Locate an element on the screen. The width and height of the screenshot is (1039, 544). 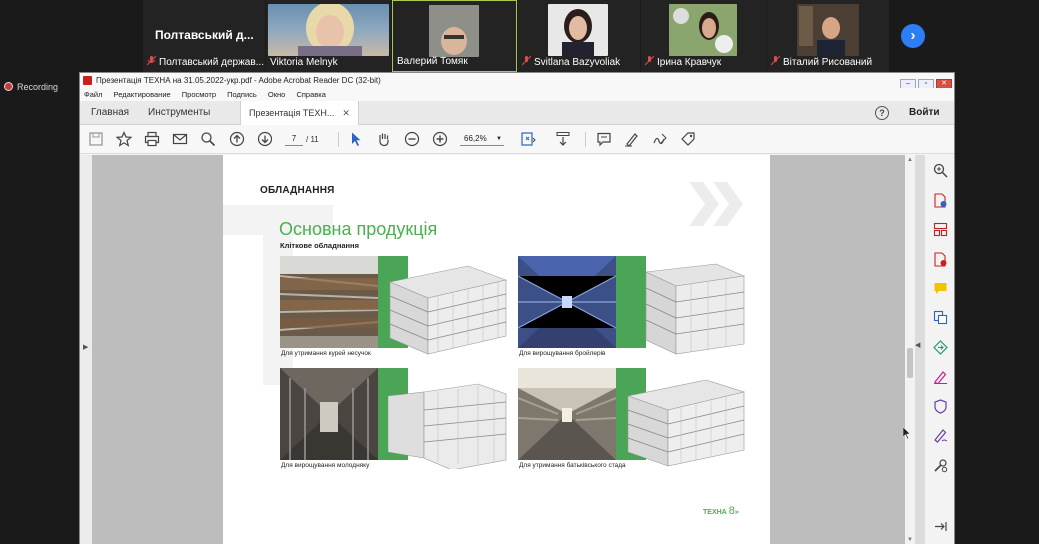
help-icon: ? is located at coordinates (882, 113).